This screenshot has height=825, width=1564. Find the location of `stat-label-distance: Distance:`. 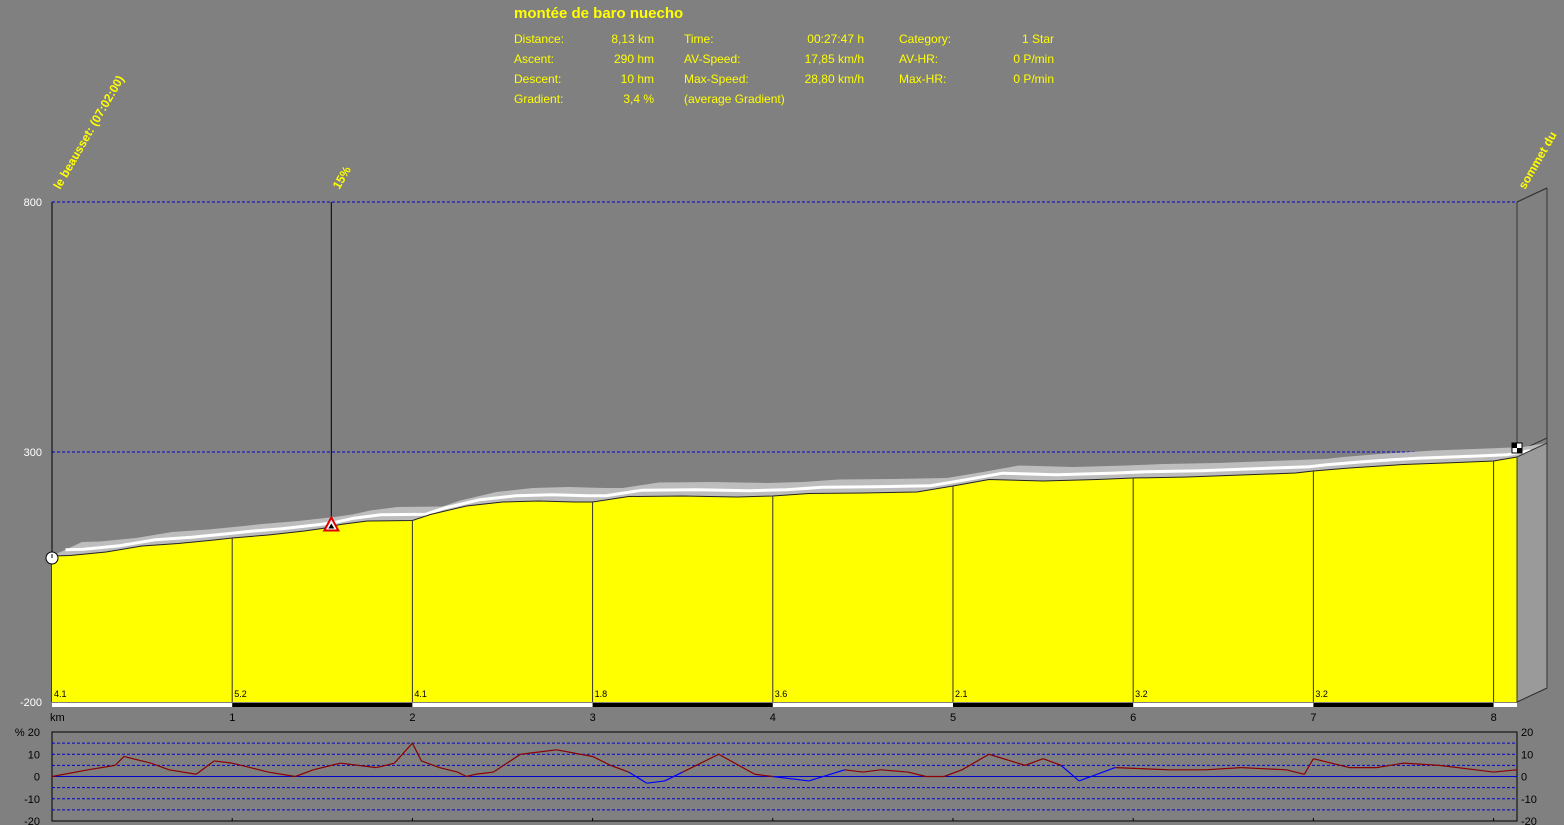

stat-label-distance: Distance: is located at coordinates (539, 39).